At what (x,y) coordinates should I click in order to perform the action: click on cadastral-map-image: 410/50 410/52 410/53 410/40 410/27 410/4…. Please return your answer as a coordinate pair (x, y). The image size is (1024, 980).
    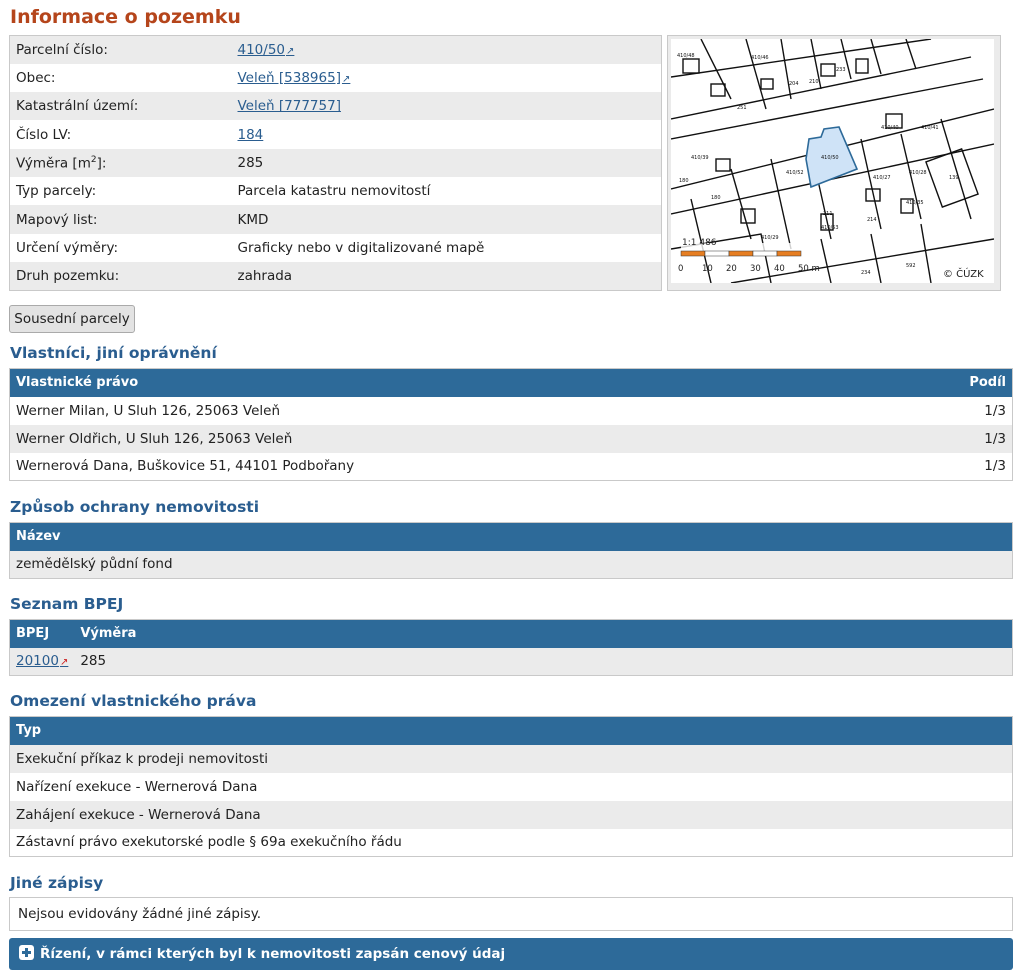
    Looking at the image, I should click on (832, 161).